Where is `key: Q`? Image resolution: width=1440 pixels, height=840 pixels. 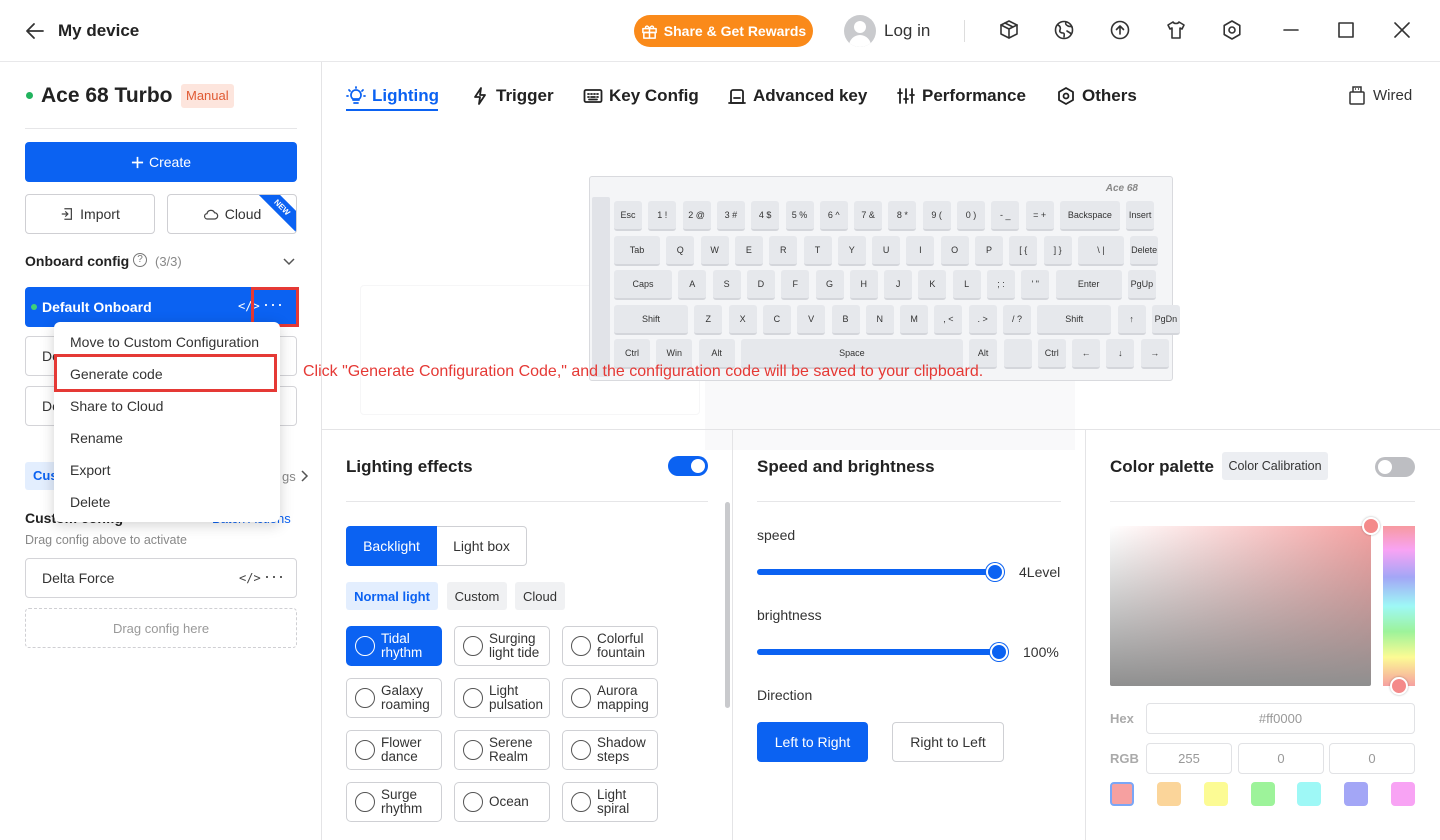
key: Q is located at coordinates (680, 251).